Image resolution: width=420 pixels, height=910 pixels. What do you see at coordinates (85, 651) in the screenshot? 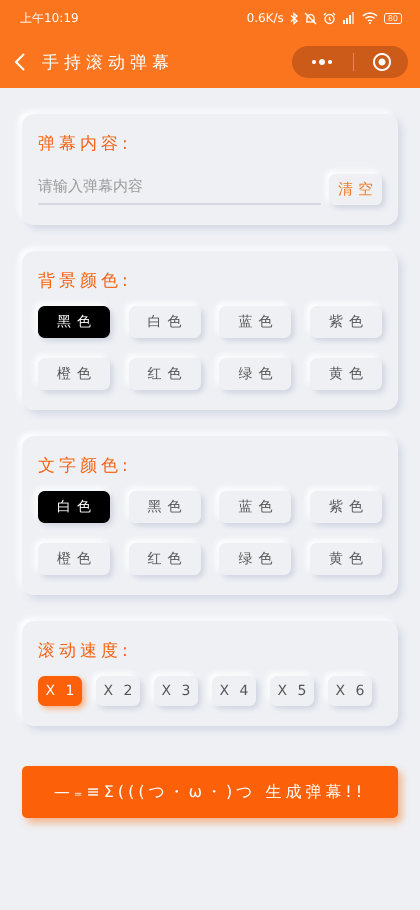
I see `section-title: 滚动速度:` at bounding box center [85, 651].